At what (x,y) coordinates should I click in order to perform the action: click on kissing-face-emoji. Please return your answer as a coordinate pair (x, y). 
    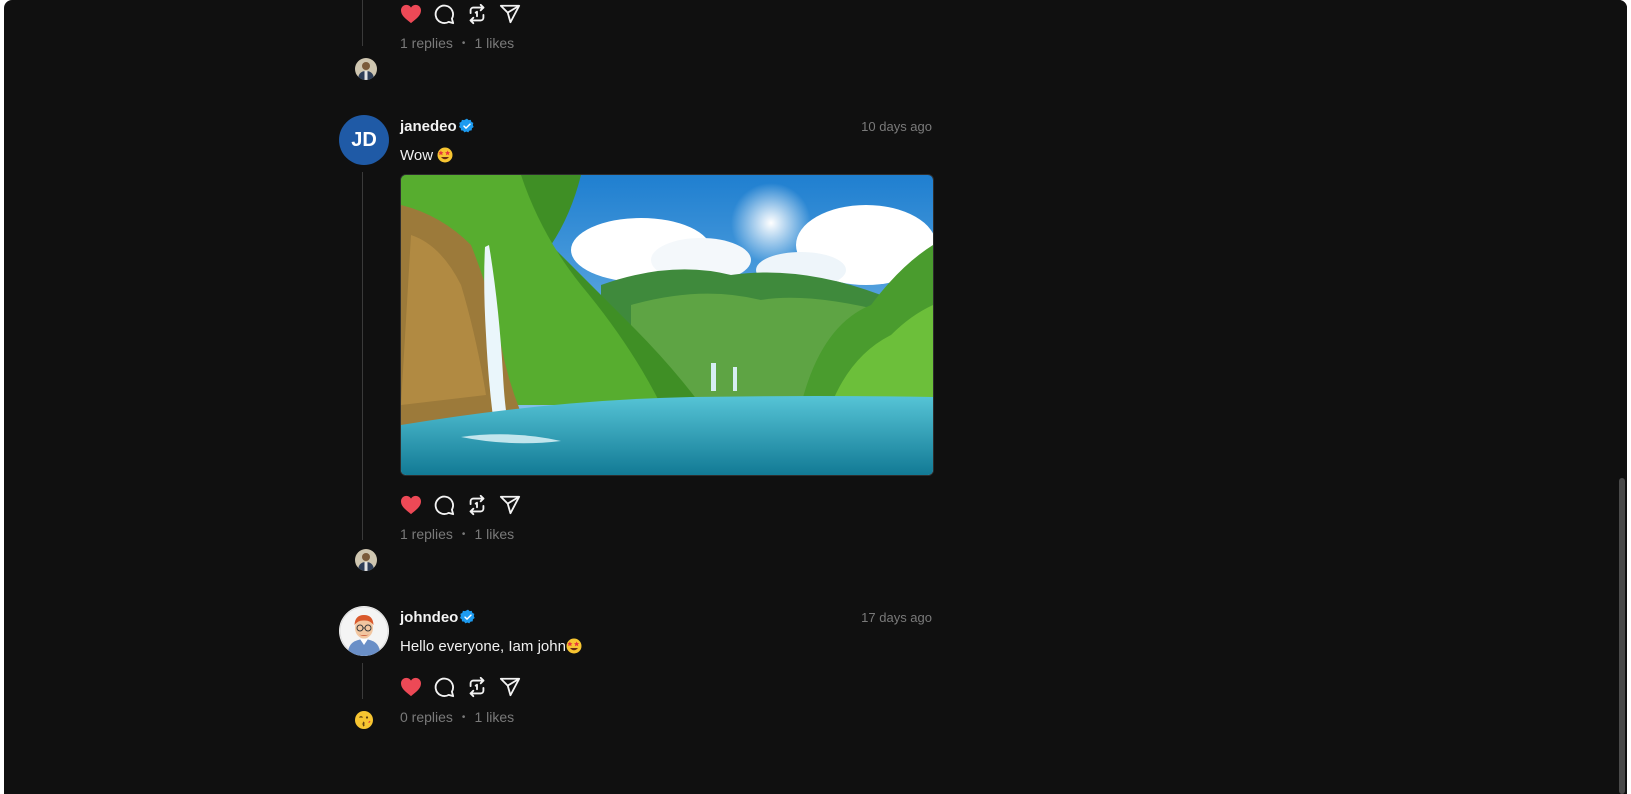
    Looking at the image, I should click on (364, 720).